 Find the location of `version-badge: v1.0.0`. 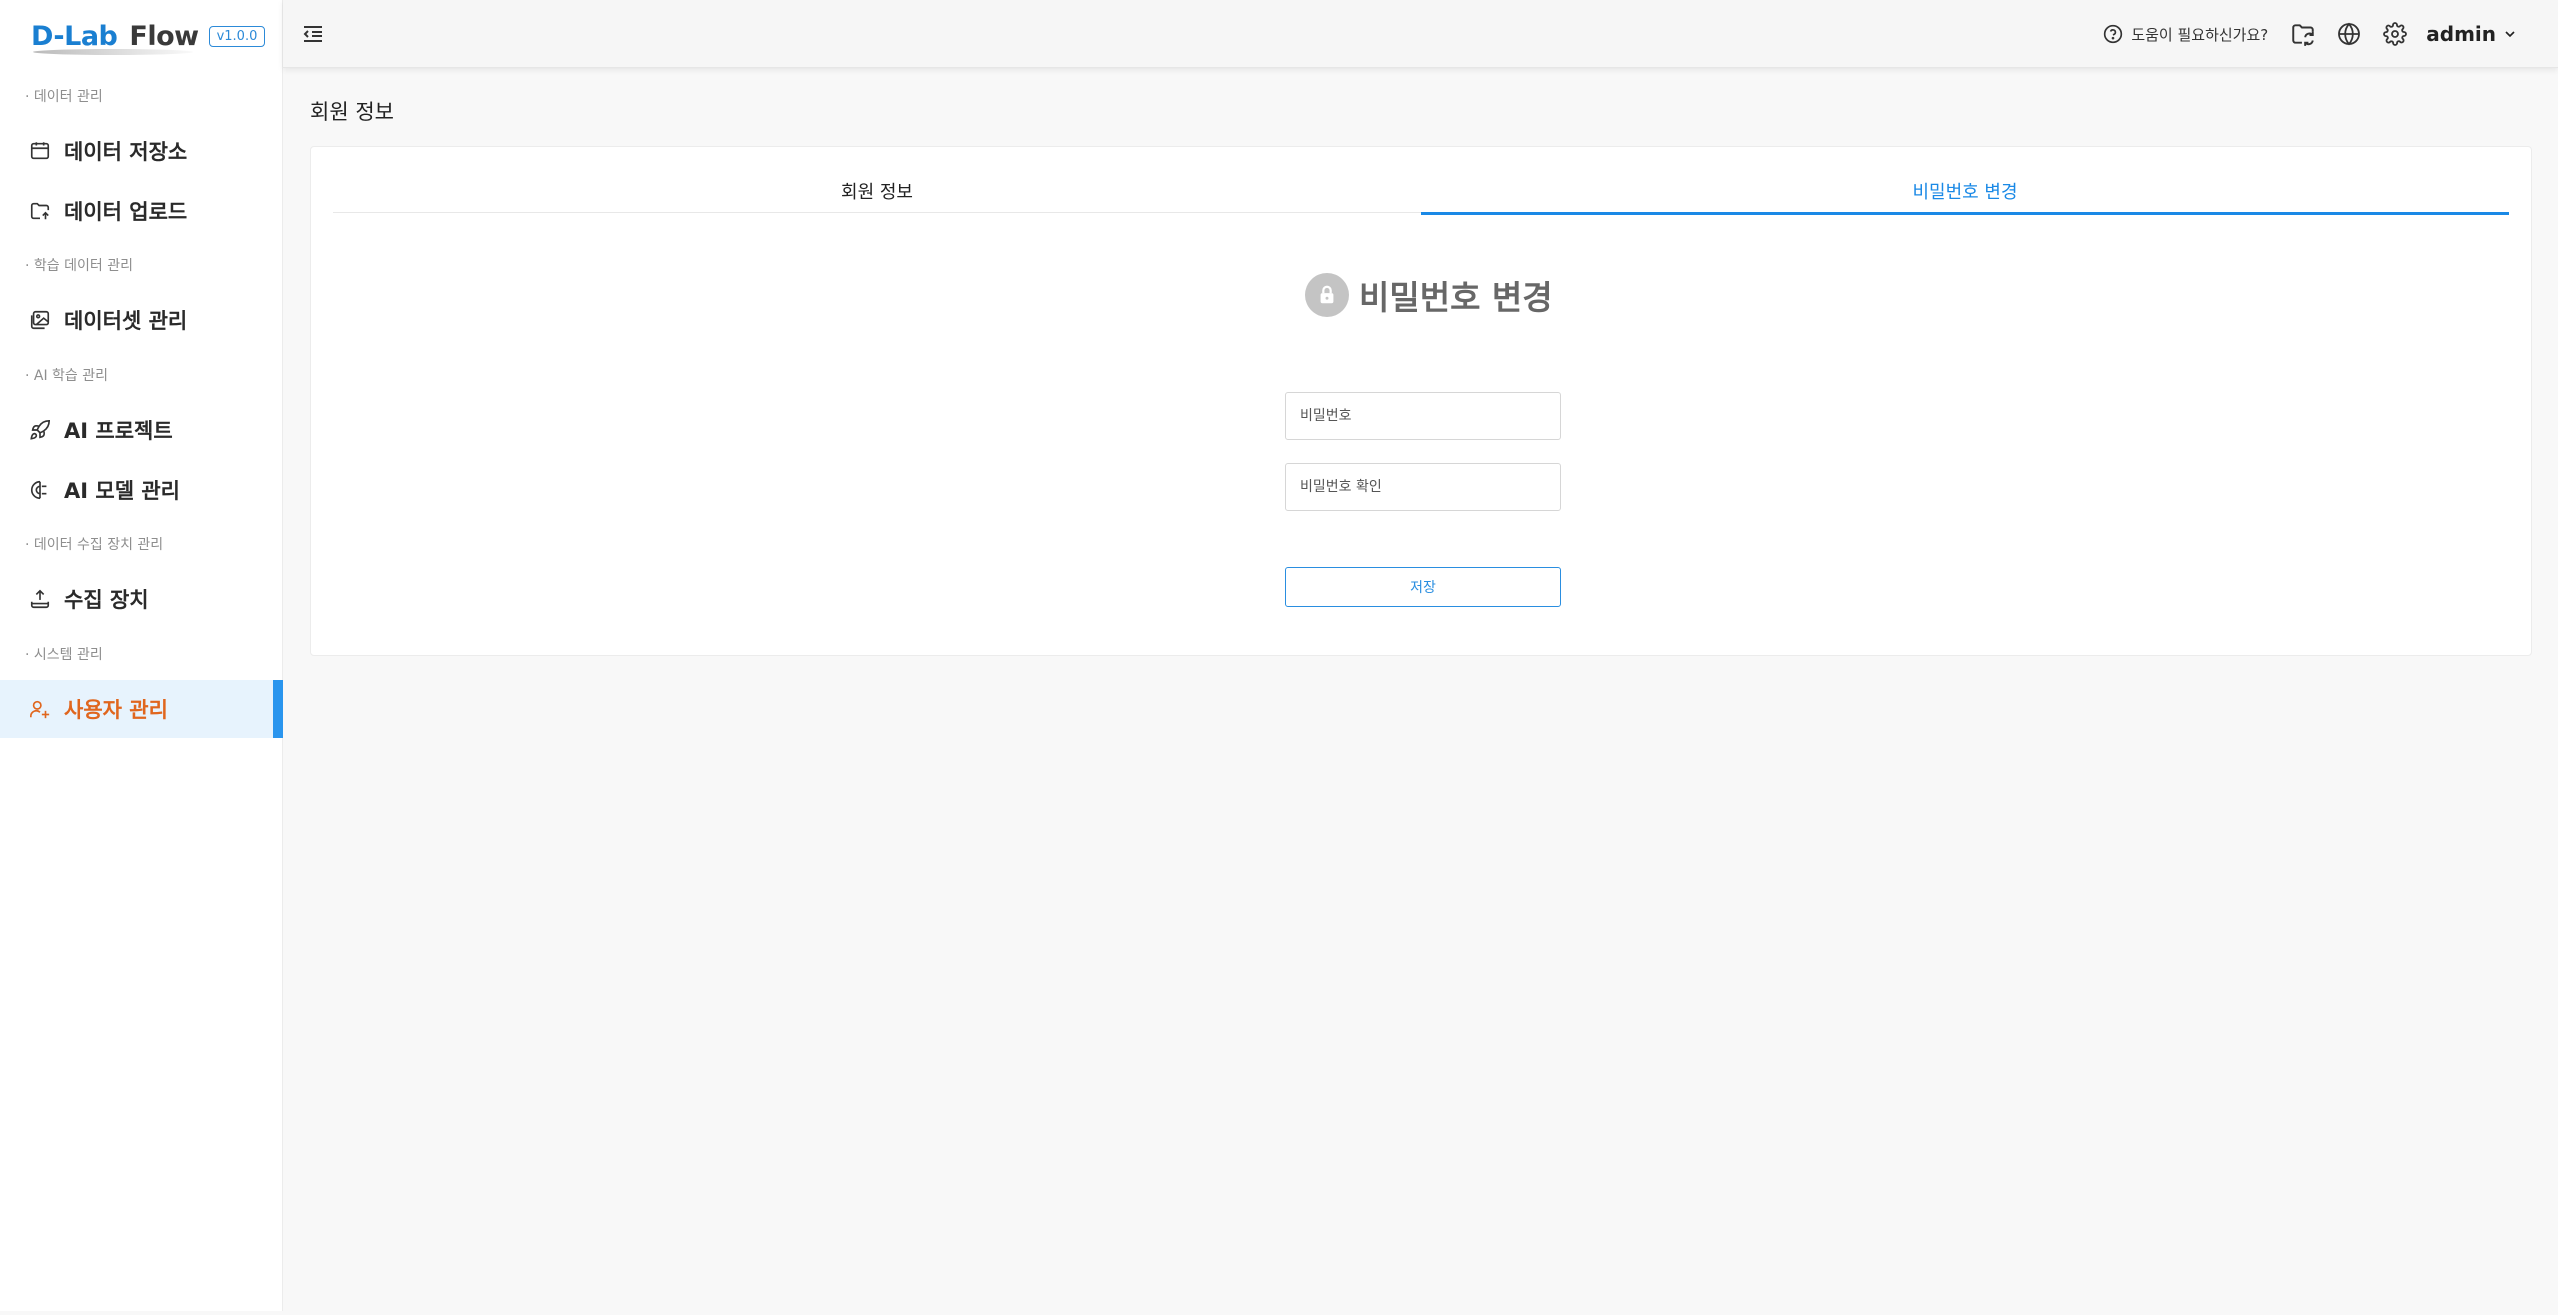

version-badge: v1.0.0 is located at coordinates (237, 36).